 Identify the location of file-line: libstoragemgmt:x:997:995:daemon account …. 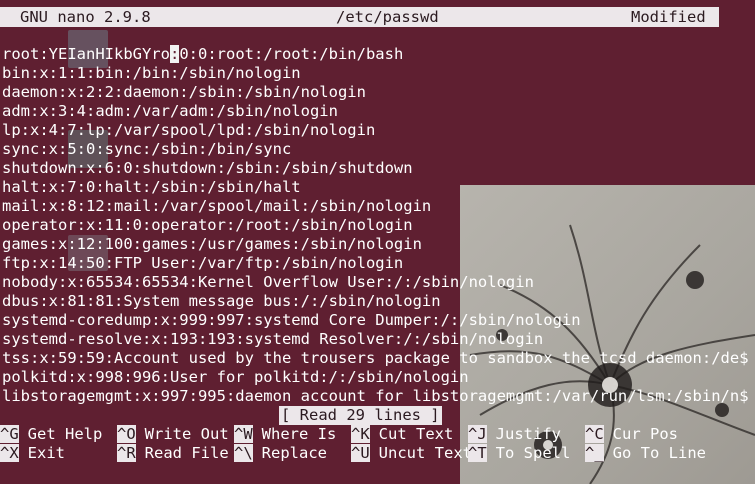
(375, 396).